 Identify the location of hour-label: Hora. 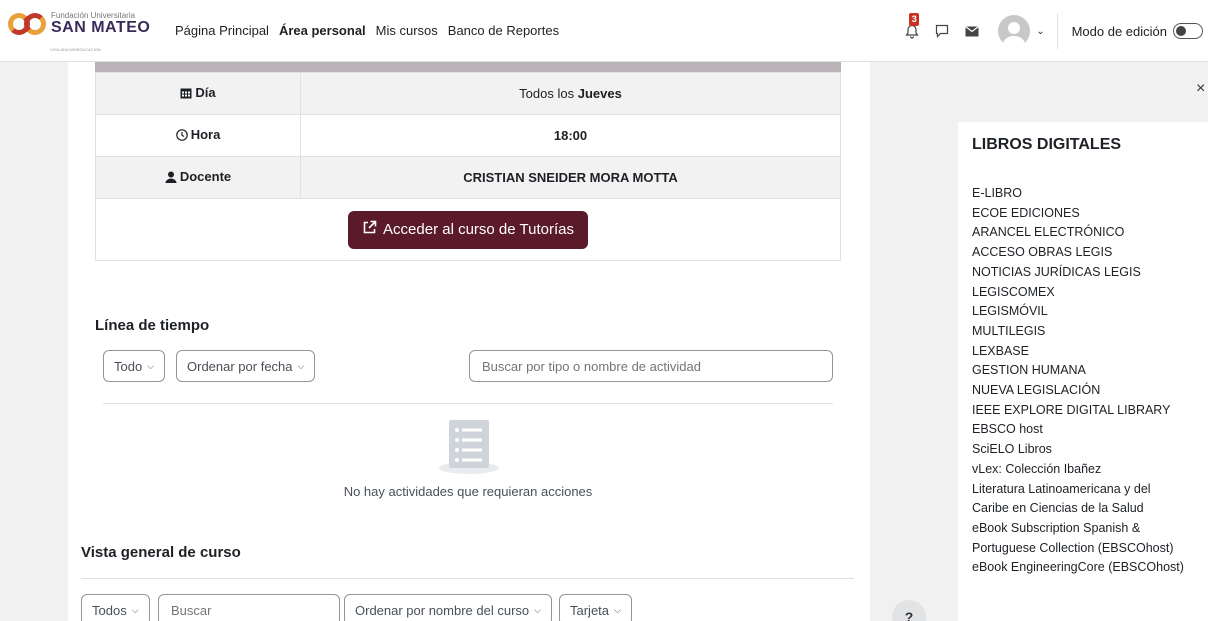
(205, 134).